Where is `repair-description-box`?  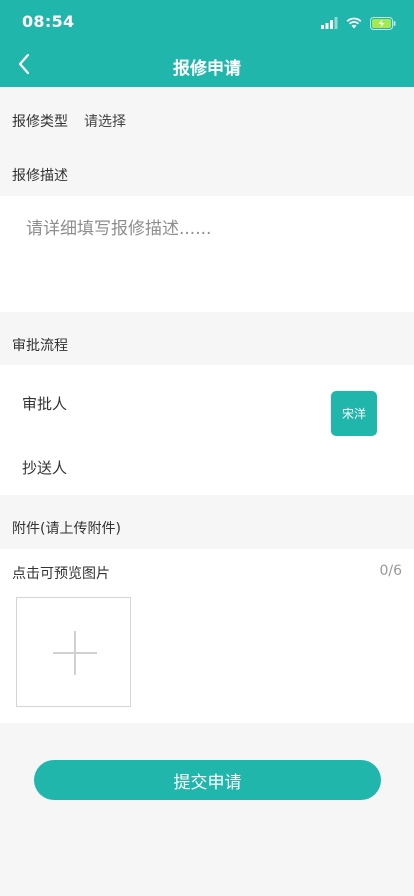
repair-description-box is located at coordinates (207, 254).